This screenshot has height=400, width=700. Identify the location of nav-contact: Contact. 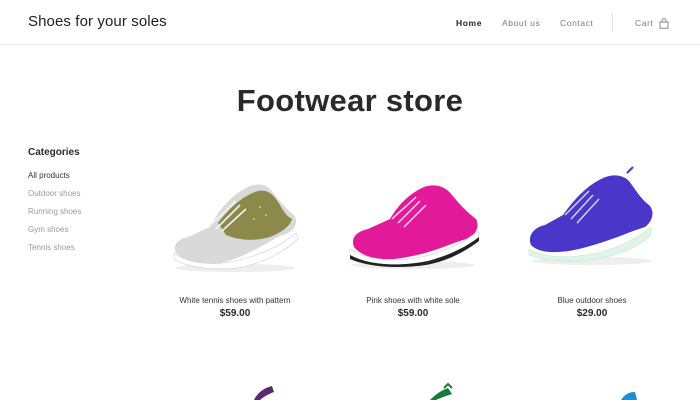
(577, 23).